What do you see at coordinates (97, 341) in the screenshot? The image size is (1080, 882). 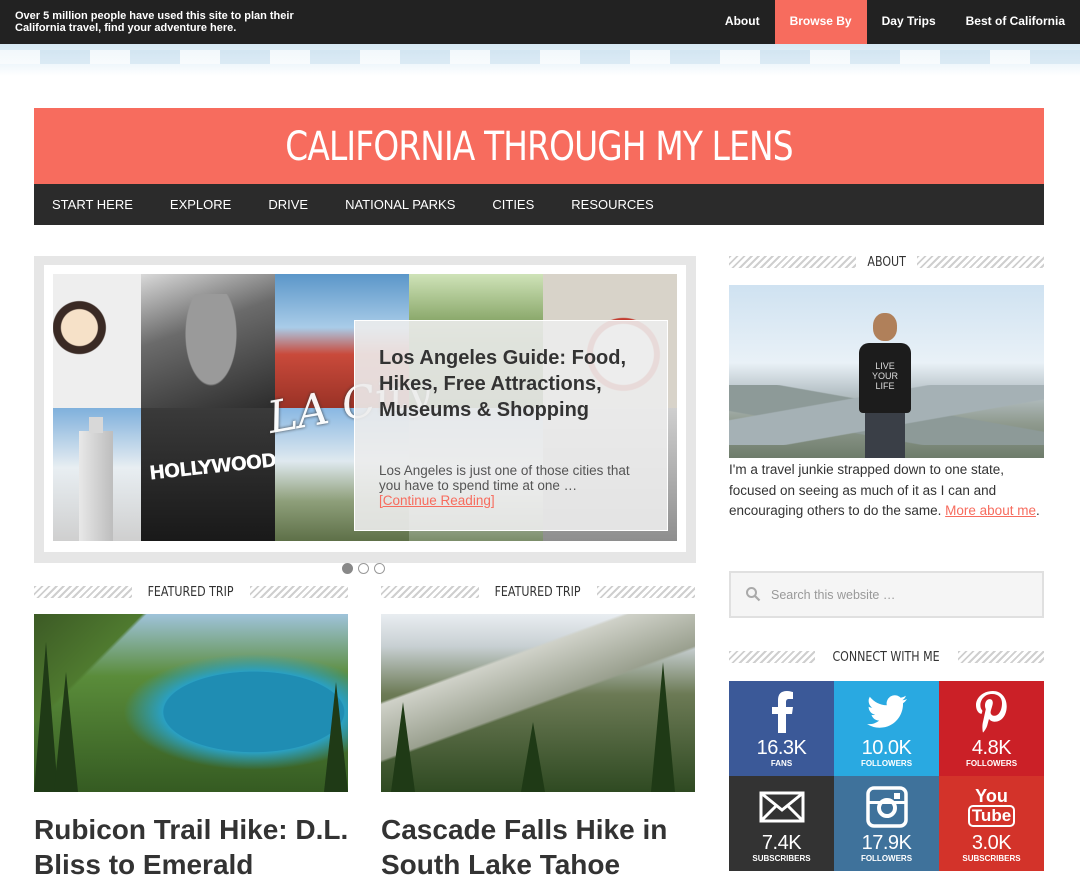 I see `collage-tile-dessert` at bounding box center [97, 341].